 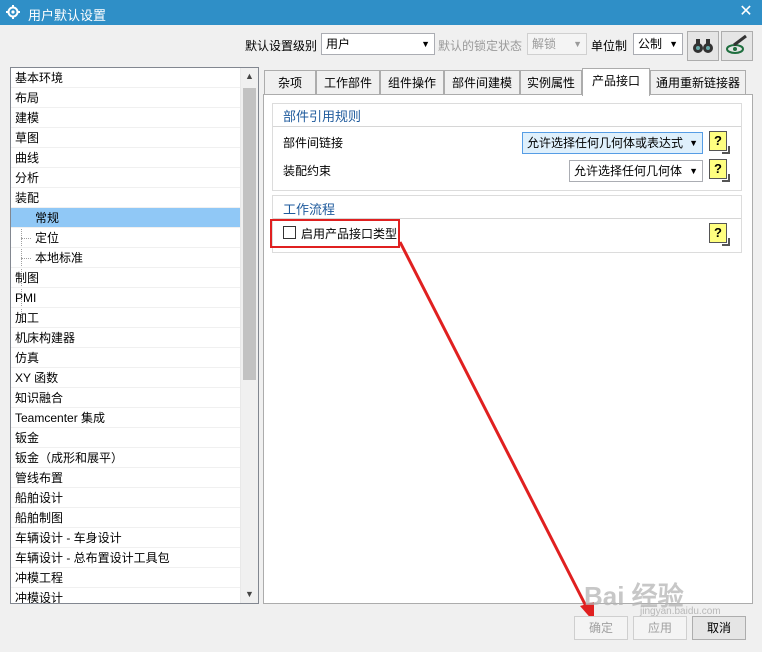 I want to click on lock-label: 默认的锁定状态, so click(x=480, y=46).